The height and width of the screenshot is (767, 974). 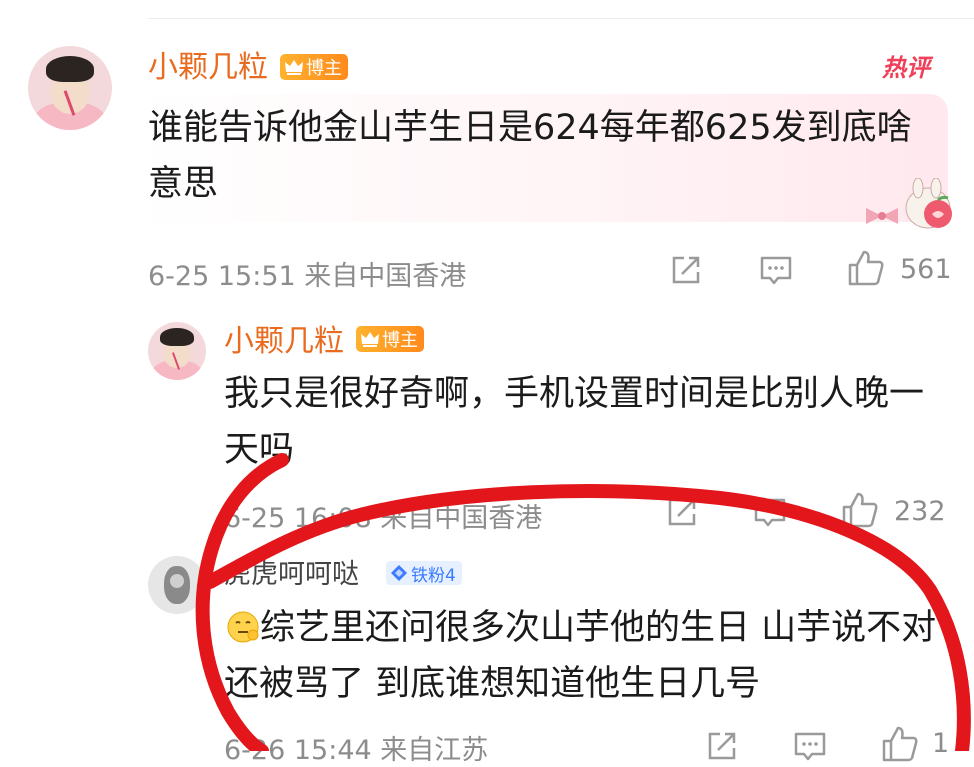 What do you see at coordinates (926, 269) in the screenshot?
I see `like-count: 561` at bounding box center [926, 269].